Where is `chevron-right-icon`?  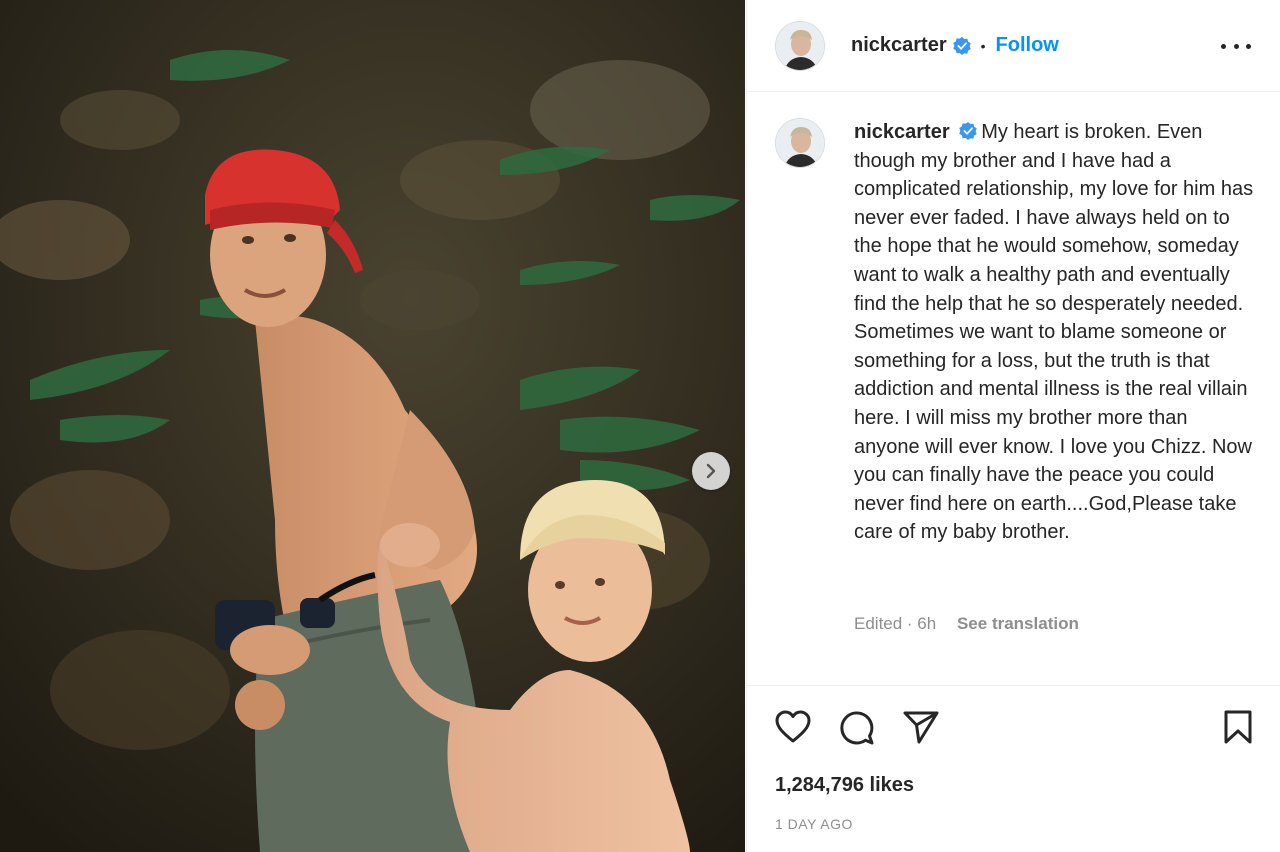
chevron-right-icon is located at coordinates (711, 471).